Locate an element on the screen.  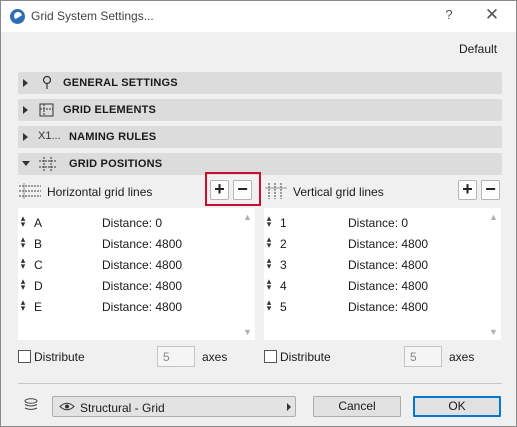
grid-line-name: A is located at coordinates (38, 223).